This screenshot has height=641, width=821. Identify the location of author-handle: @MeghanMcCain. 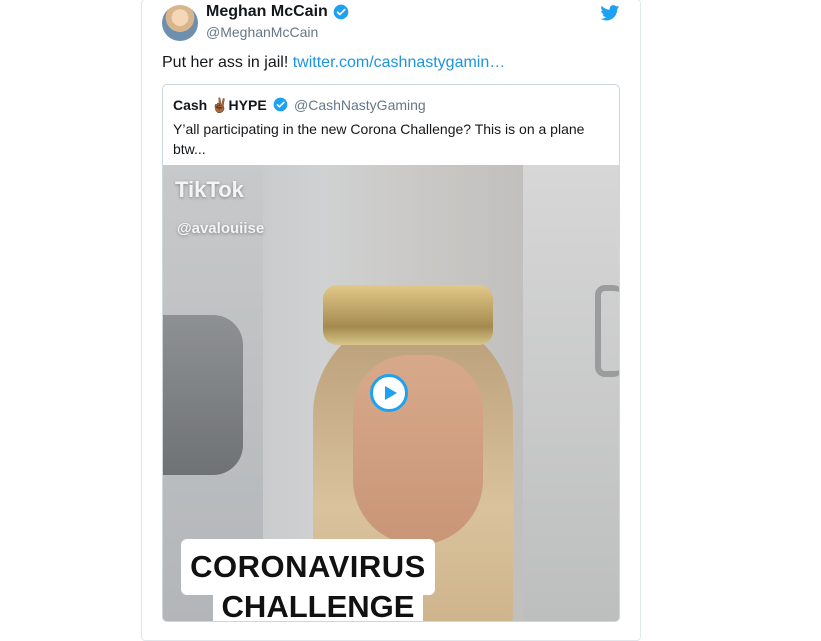
(262, 32).